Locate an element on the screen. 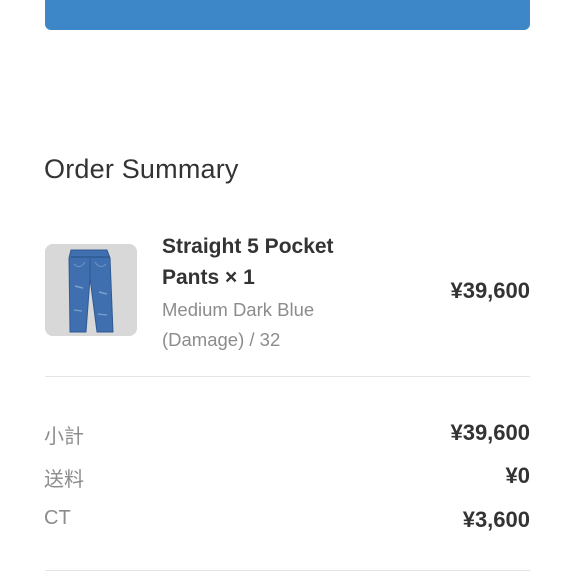  item-name: Straight 5 Pocket Pants × 1 is located at coordinates (277, 262).